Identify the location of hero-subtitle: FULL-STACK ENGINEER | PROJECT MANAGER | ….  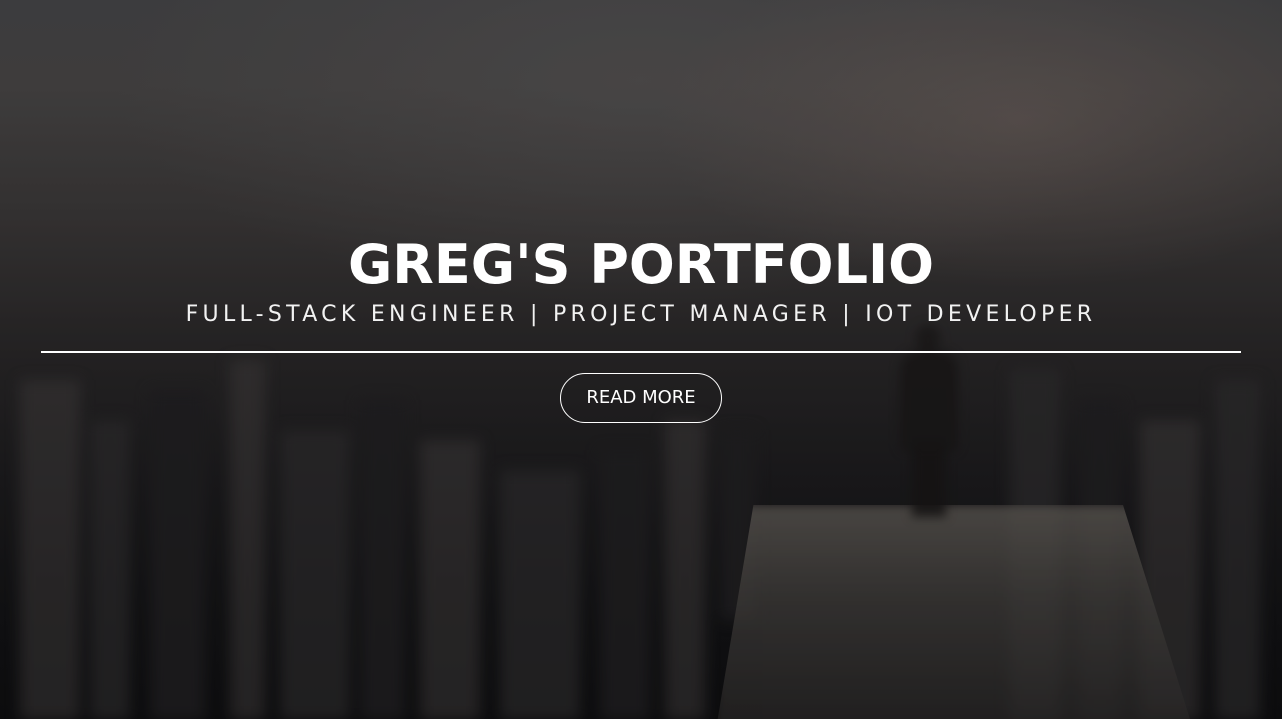
(641, 314).